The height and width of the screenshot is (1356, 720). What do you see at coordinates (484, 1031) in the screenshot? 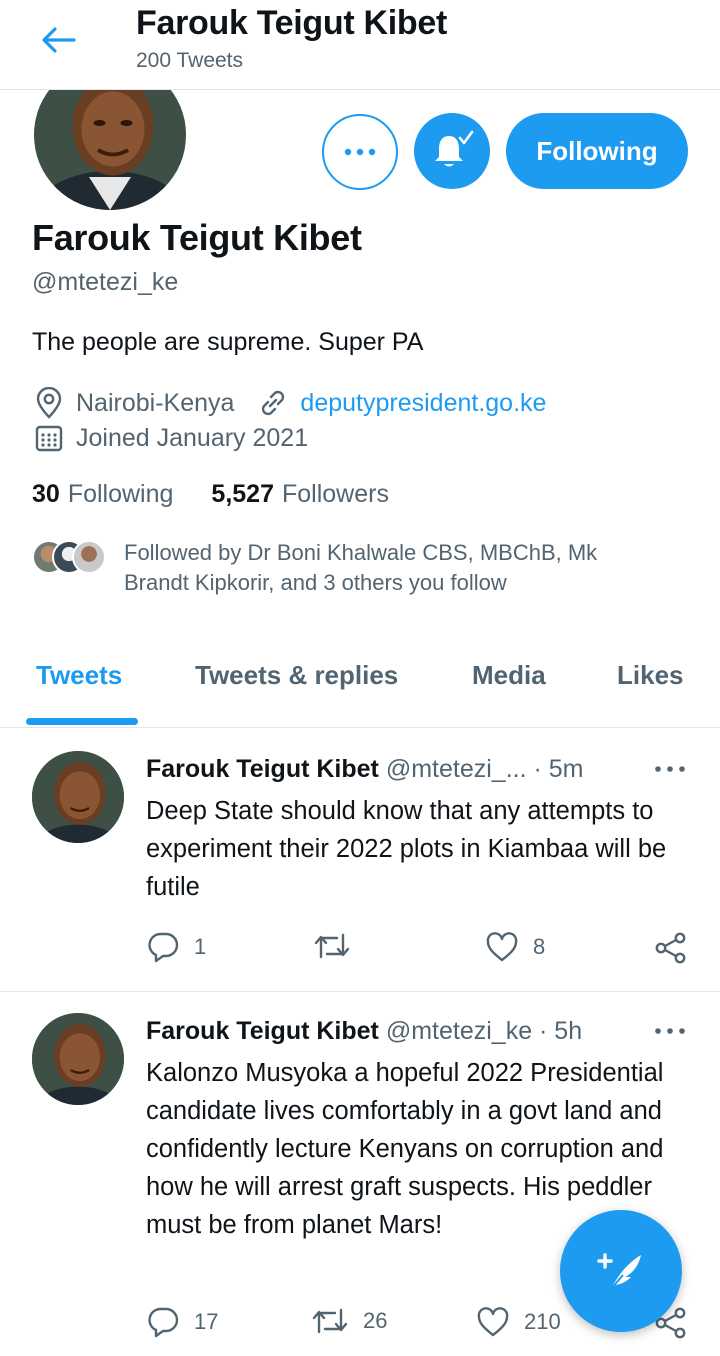
I see `tweet-handle-time: @mtetezi_ke · 5h` at bounding box center [484, 1031].